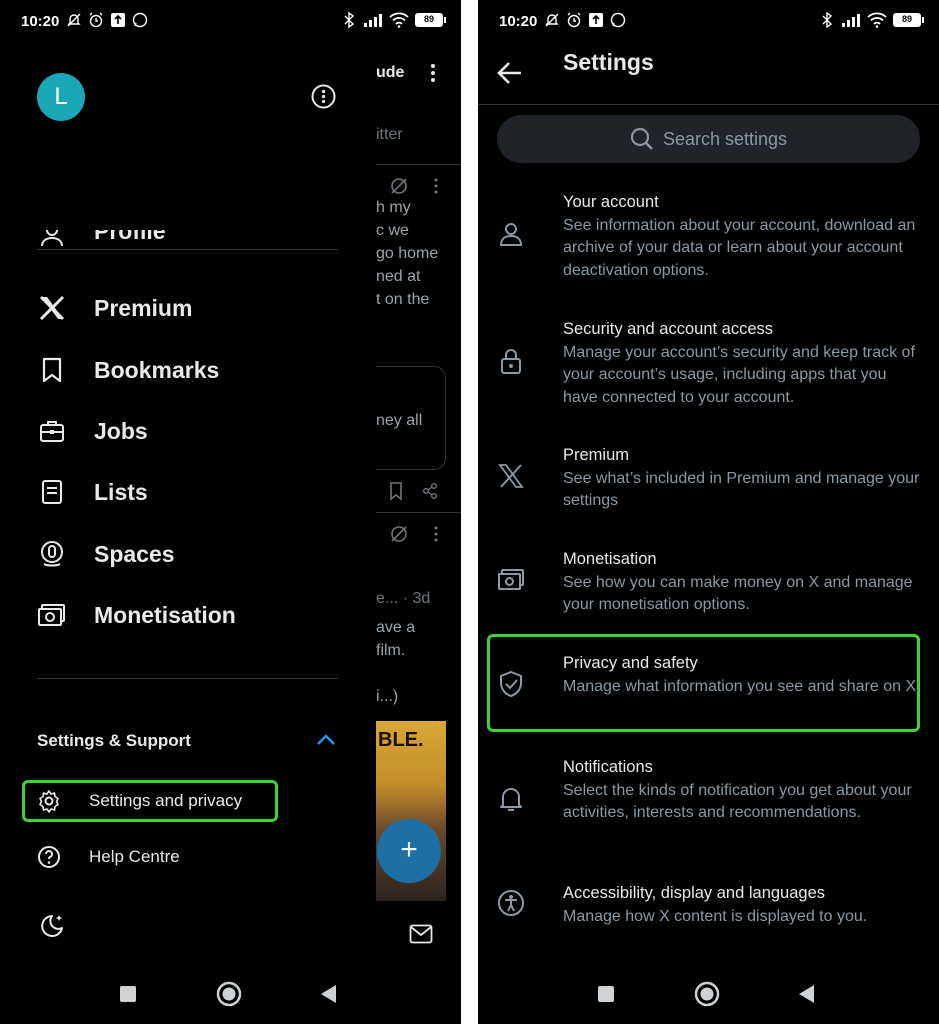 This screenshot has width=939, height=1024. What do you see at coordinates (630, 663) in the screenshot?
I see `settings-item-title: Privacy and safety` at bounding box center [630, 663].